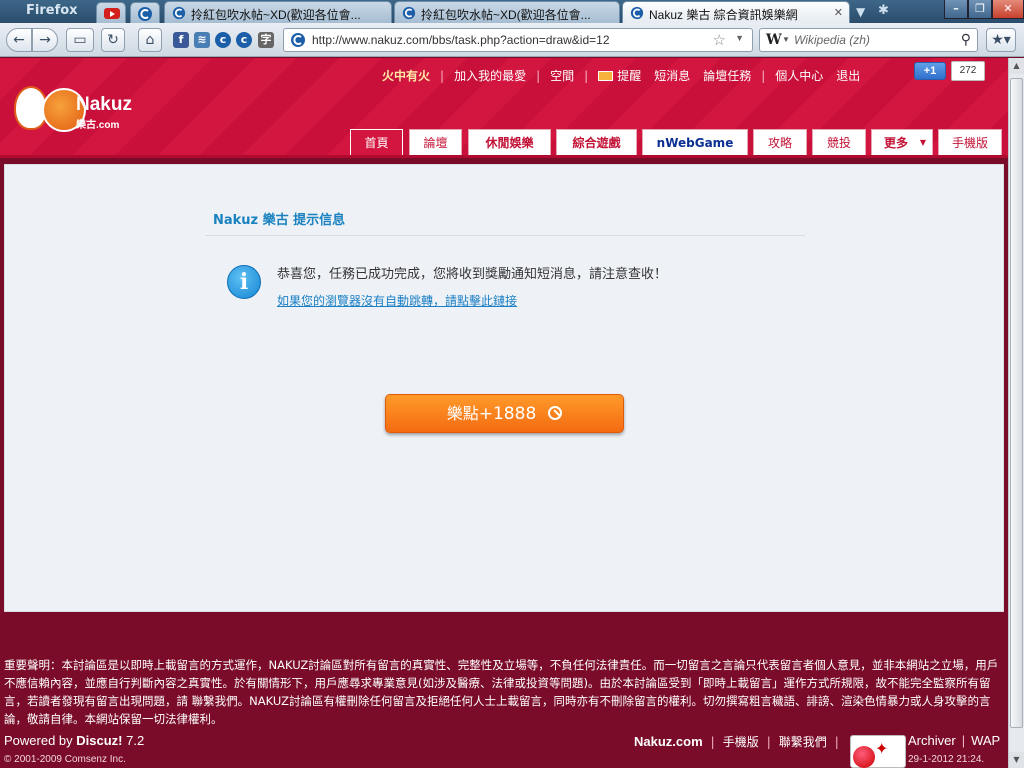 The width and height of the screenshot is (1024, 768). What do you see at coordinates (490, 76) in the screenshot?
I see `add-favorite-link: 加入我的最愛` at bounding box center [490, 76].